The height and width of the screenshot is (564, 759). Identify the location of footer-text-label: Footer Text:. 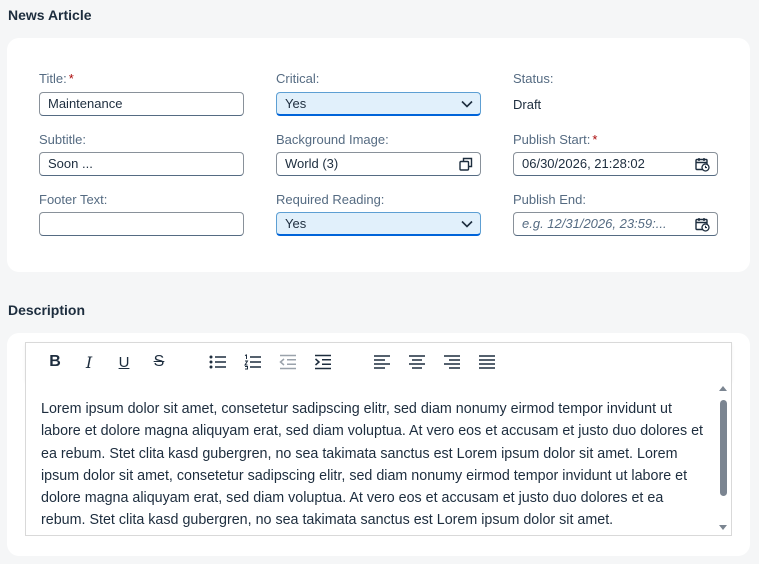
(73, 199).